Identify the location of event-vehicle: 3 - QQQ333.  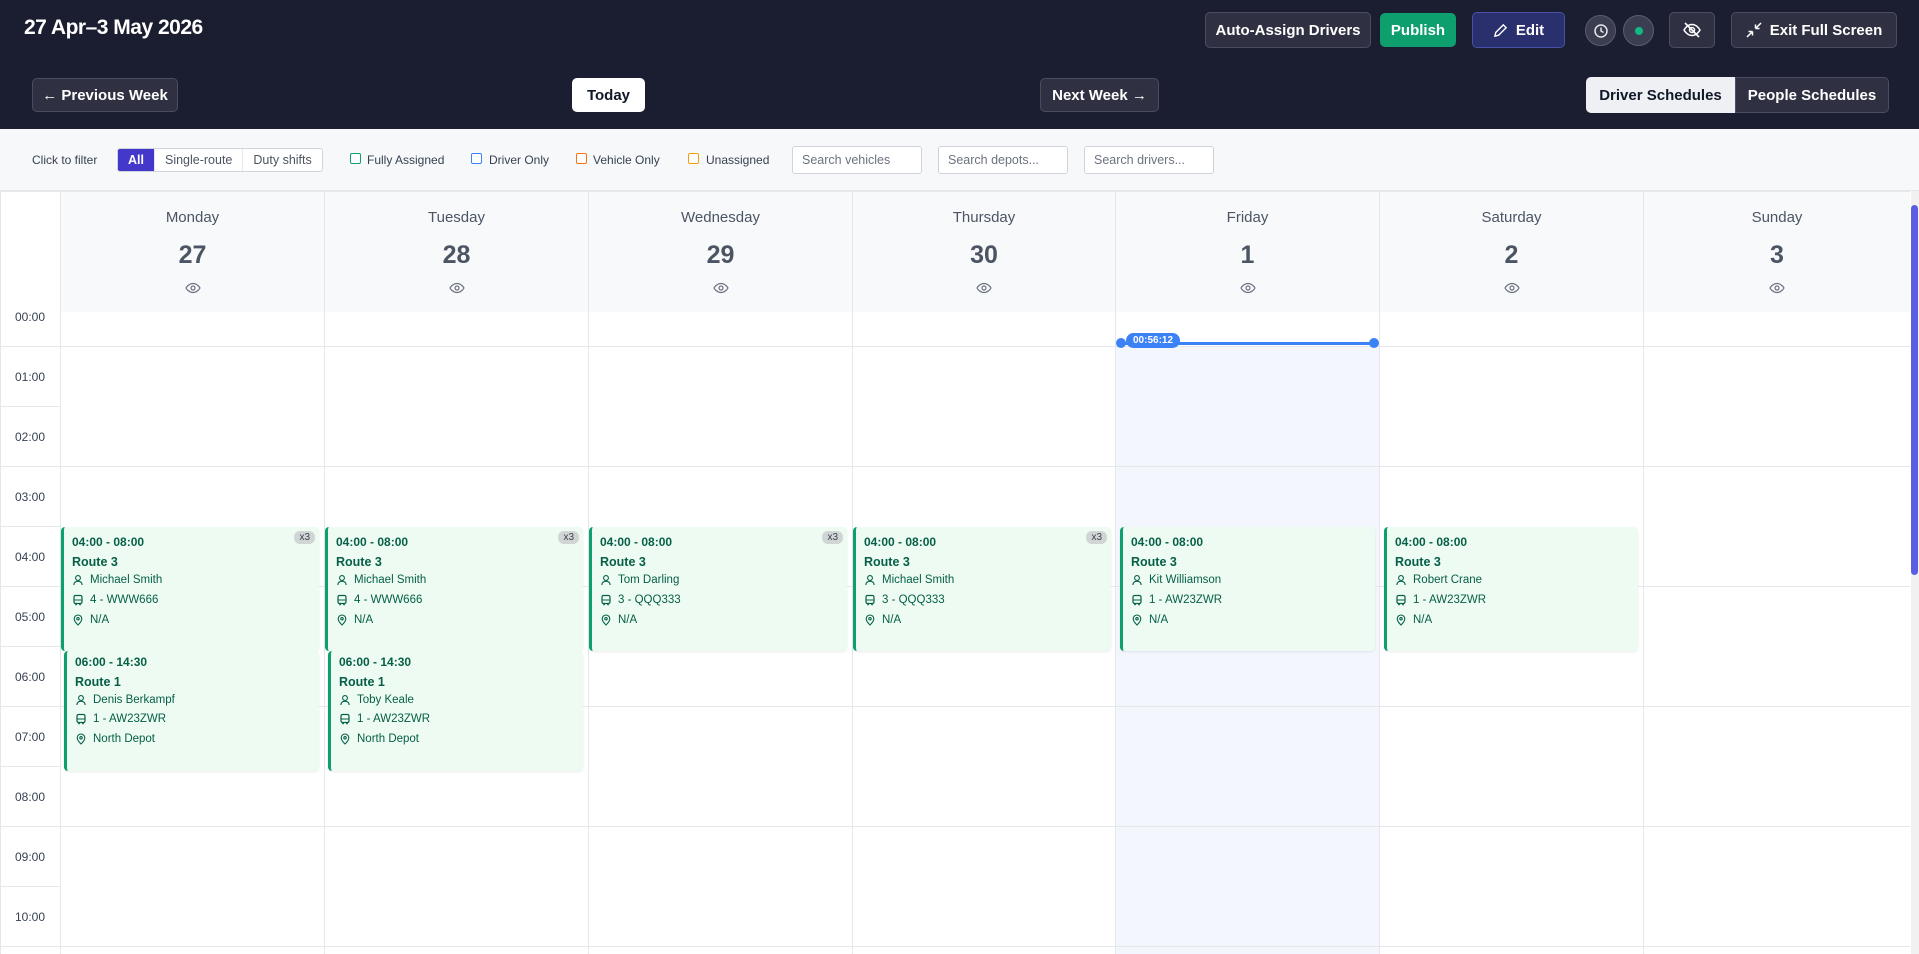
(649, 600).